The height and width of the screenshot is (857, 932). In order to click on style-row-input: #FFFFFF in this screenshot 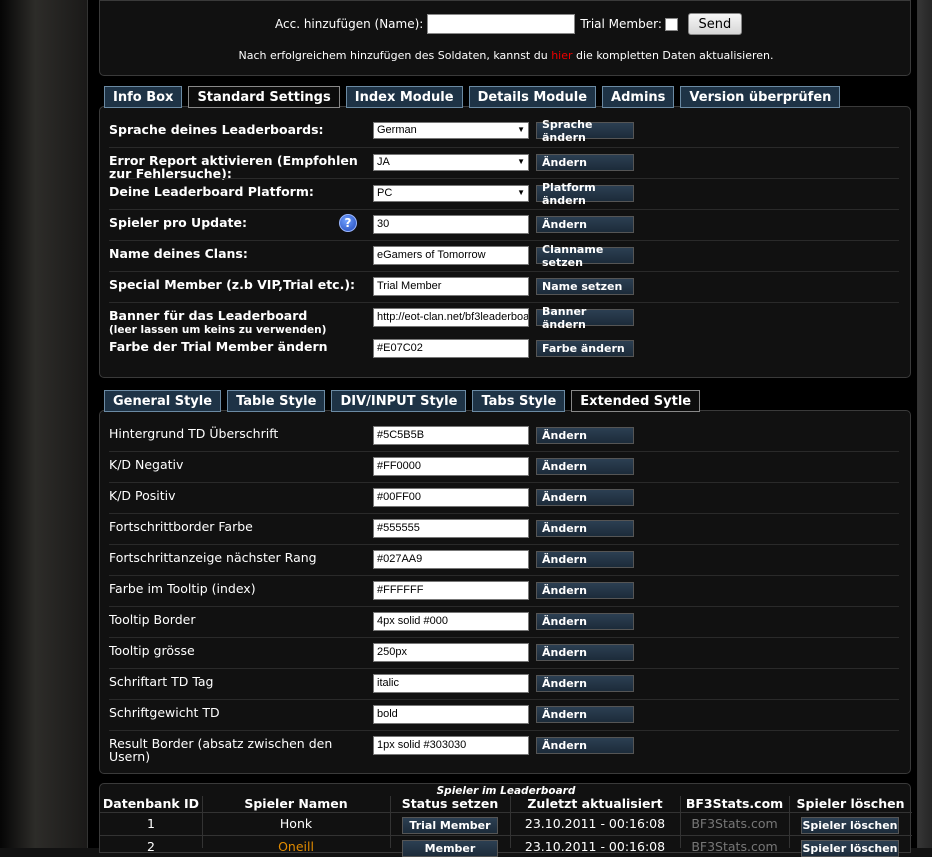, I will do `click(451, 590)`.